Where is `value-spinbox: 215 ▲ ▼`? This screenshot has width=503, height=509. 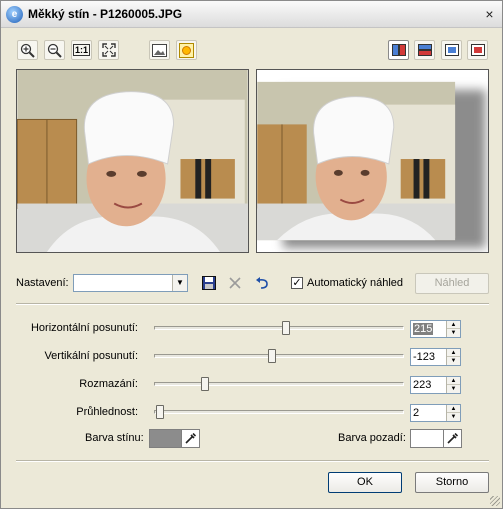 value-spinbox: 215 ▲ ▼ is located at coordinates (435, 329).